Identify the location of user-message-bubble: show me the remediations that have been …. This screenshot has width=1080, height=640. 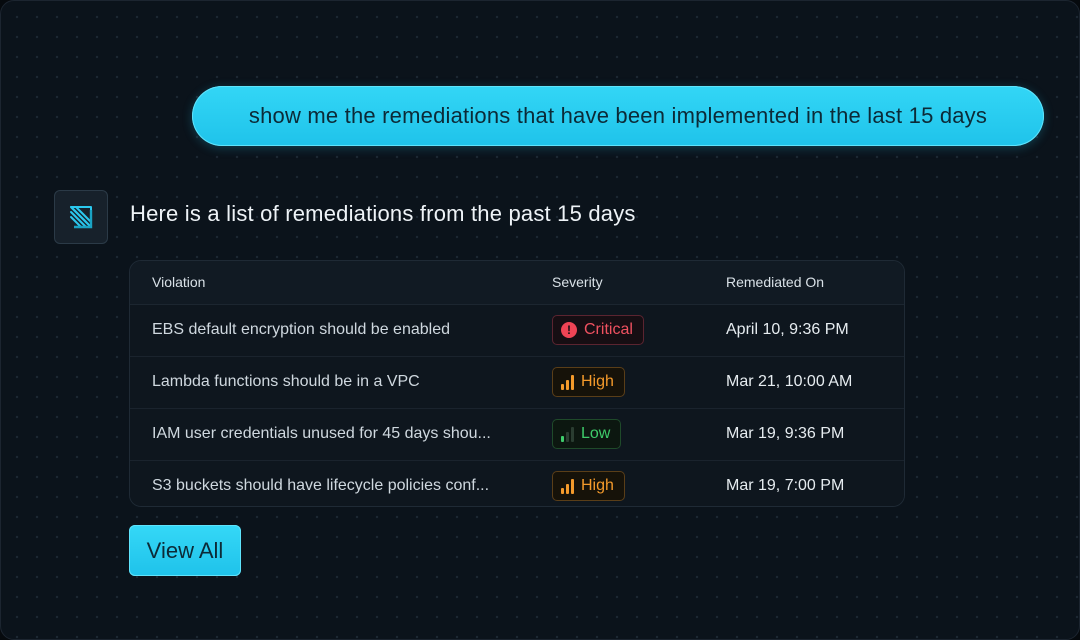
(618, 116).